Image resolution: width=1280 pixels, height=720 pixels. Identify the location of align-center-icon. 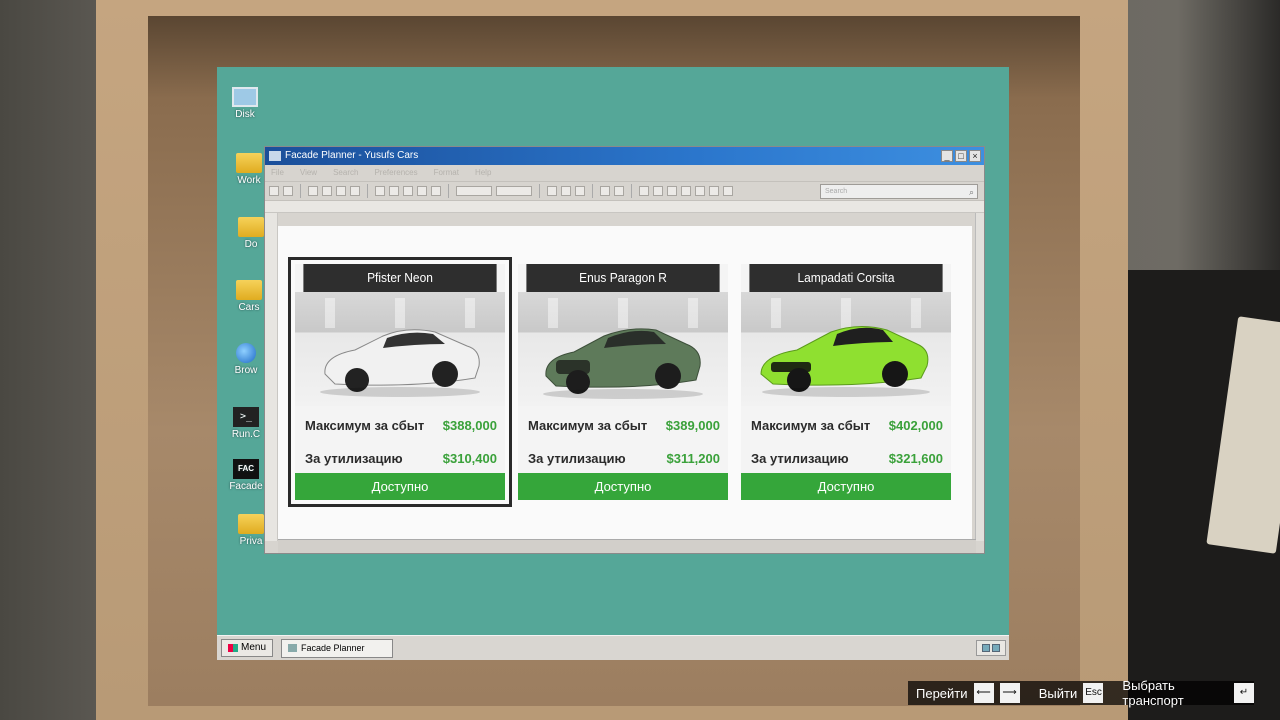
(672, 191).